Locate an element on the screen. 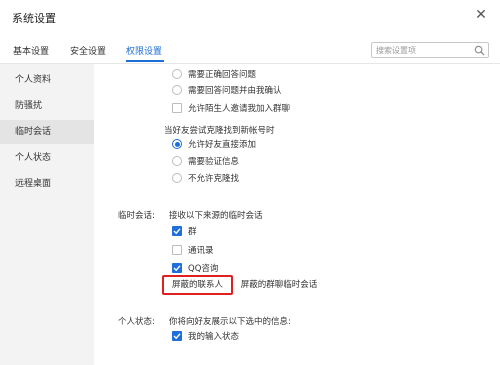 Image resolution: width=500 pixels, height=365 pixels. option-label: 需要回答问题并由我确认 is located at coordinates (235, 91).